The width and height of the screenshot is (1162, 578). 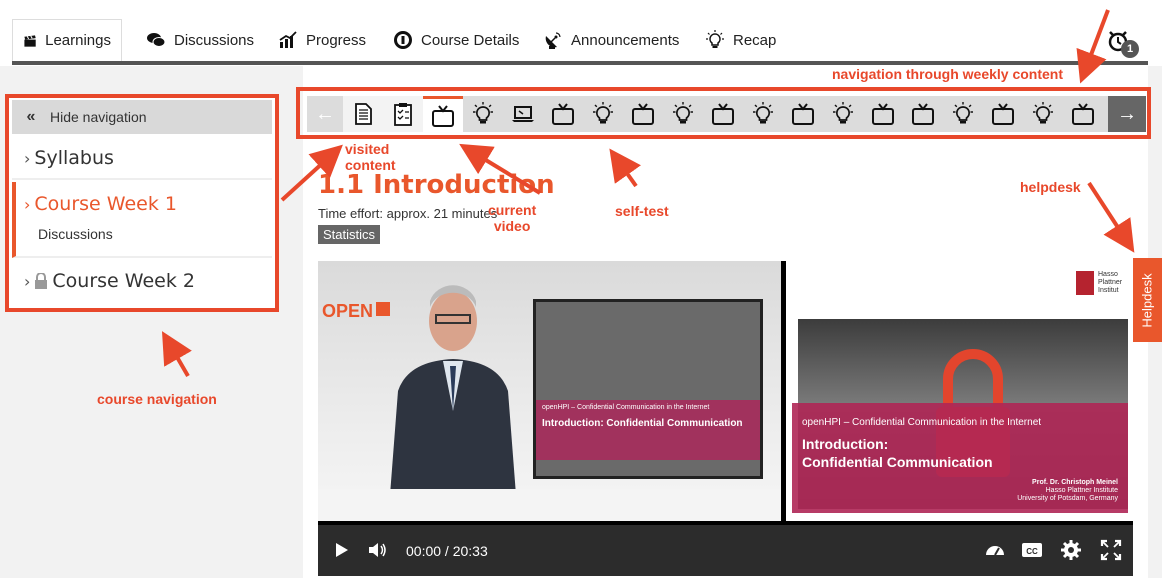 I want to click on helpdesk-button: Helpdesk, so click(x=1147, y=300).